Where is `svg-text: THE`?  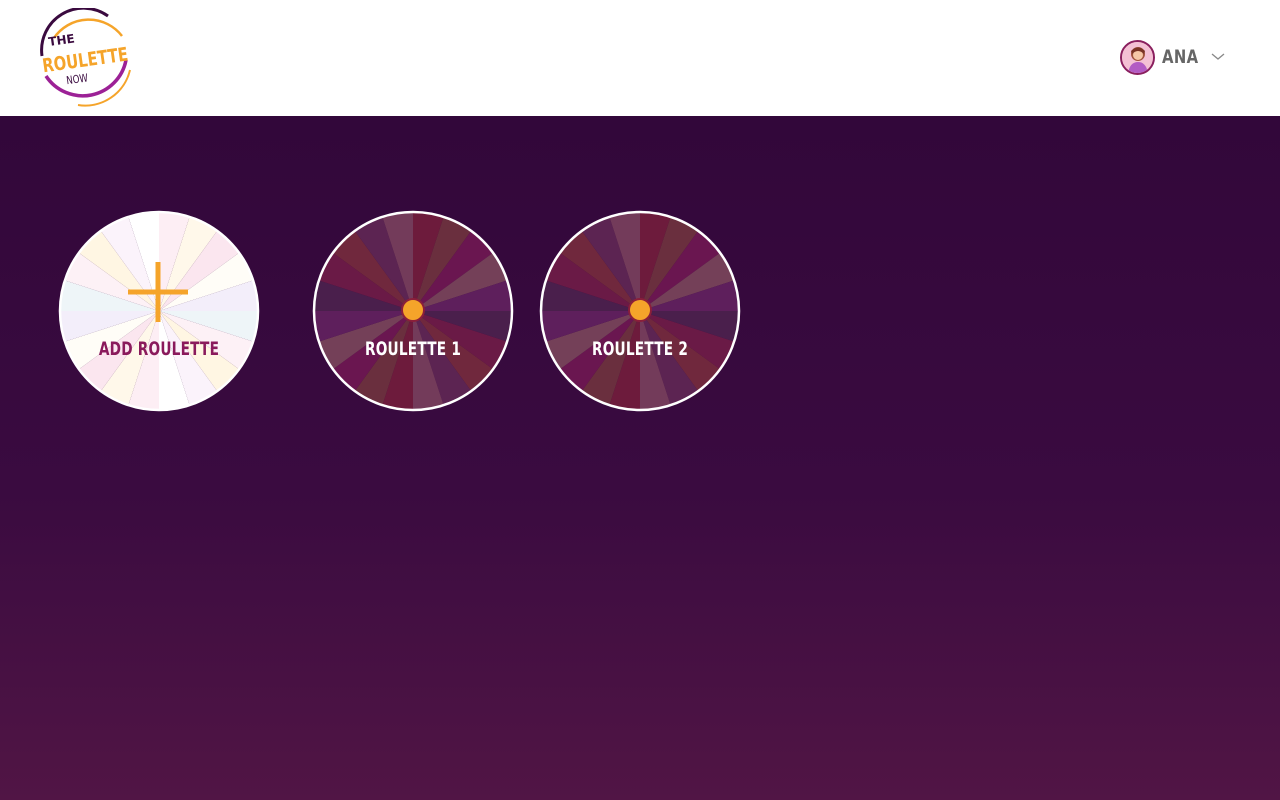 svg-text: THE is located at coordinates (61, 40).